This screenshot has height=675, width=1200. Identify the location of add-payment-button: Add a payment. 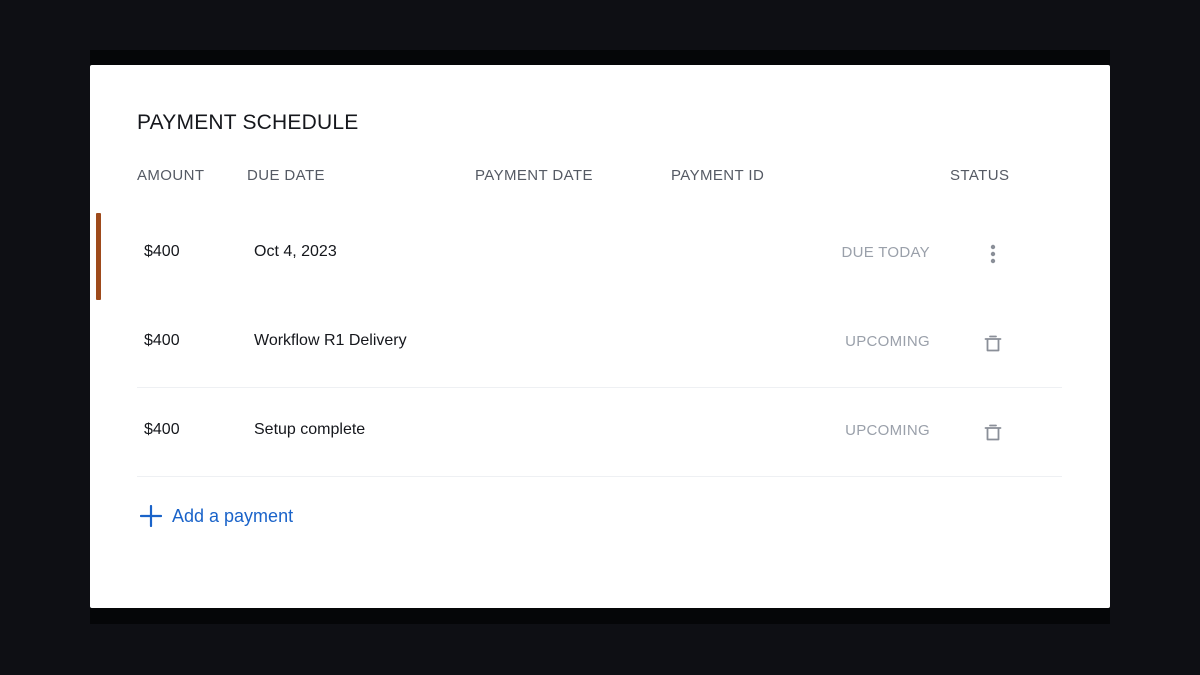
(216, 516).